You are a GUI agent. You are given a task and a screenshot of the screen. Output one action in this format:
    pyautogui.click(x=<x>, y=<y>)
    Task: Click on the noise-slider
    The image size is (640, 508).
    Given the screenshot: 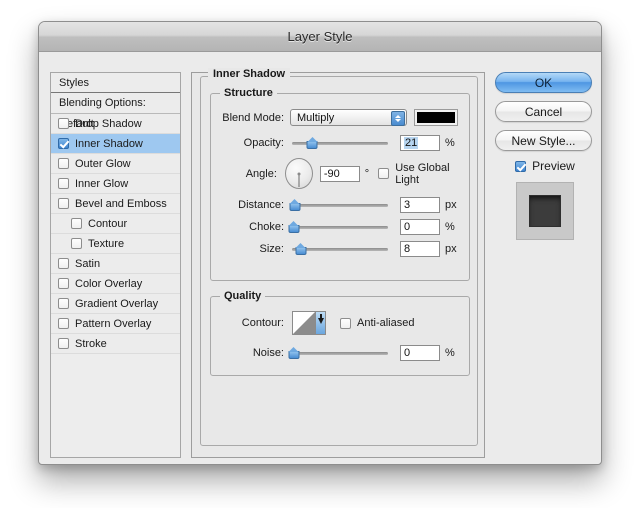 What is the action you would take?
    pyautogui.click(x=338, y=352)
    